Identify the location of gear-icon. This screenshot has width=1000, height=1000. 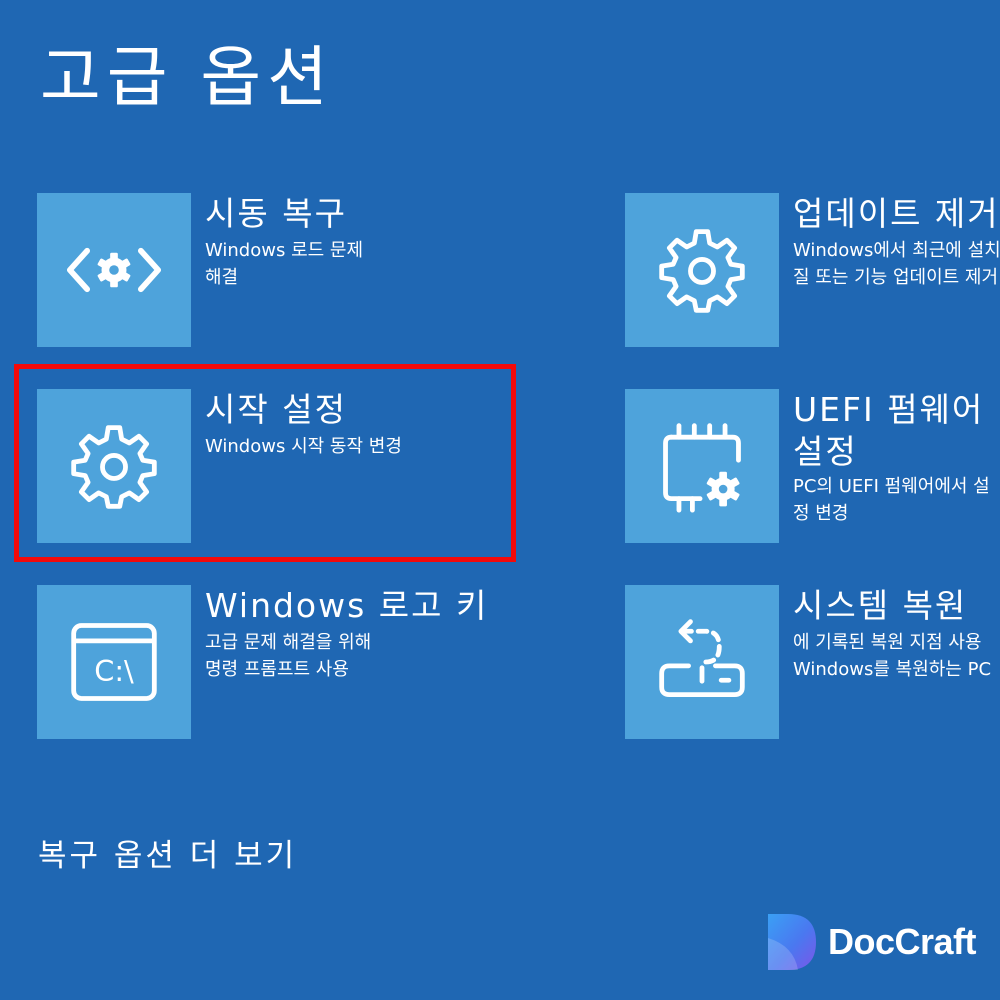
(702, 271).